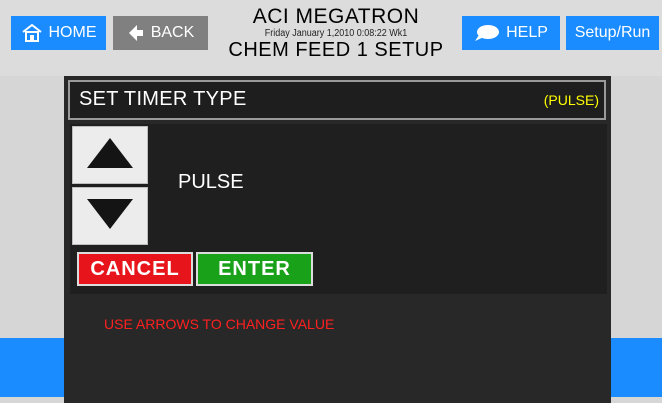 This screenshot has height=403, width=662. What do you see at coordinates (636, 367) in the screenshot?
I see `bottom-nav-strip-right` at bounding box center [636, 367].